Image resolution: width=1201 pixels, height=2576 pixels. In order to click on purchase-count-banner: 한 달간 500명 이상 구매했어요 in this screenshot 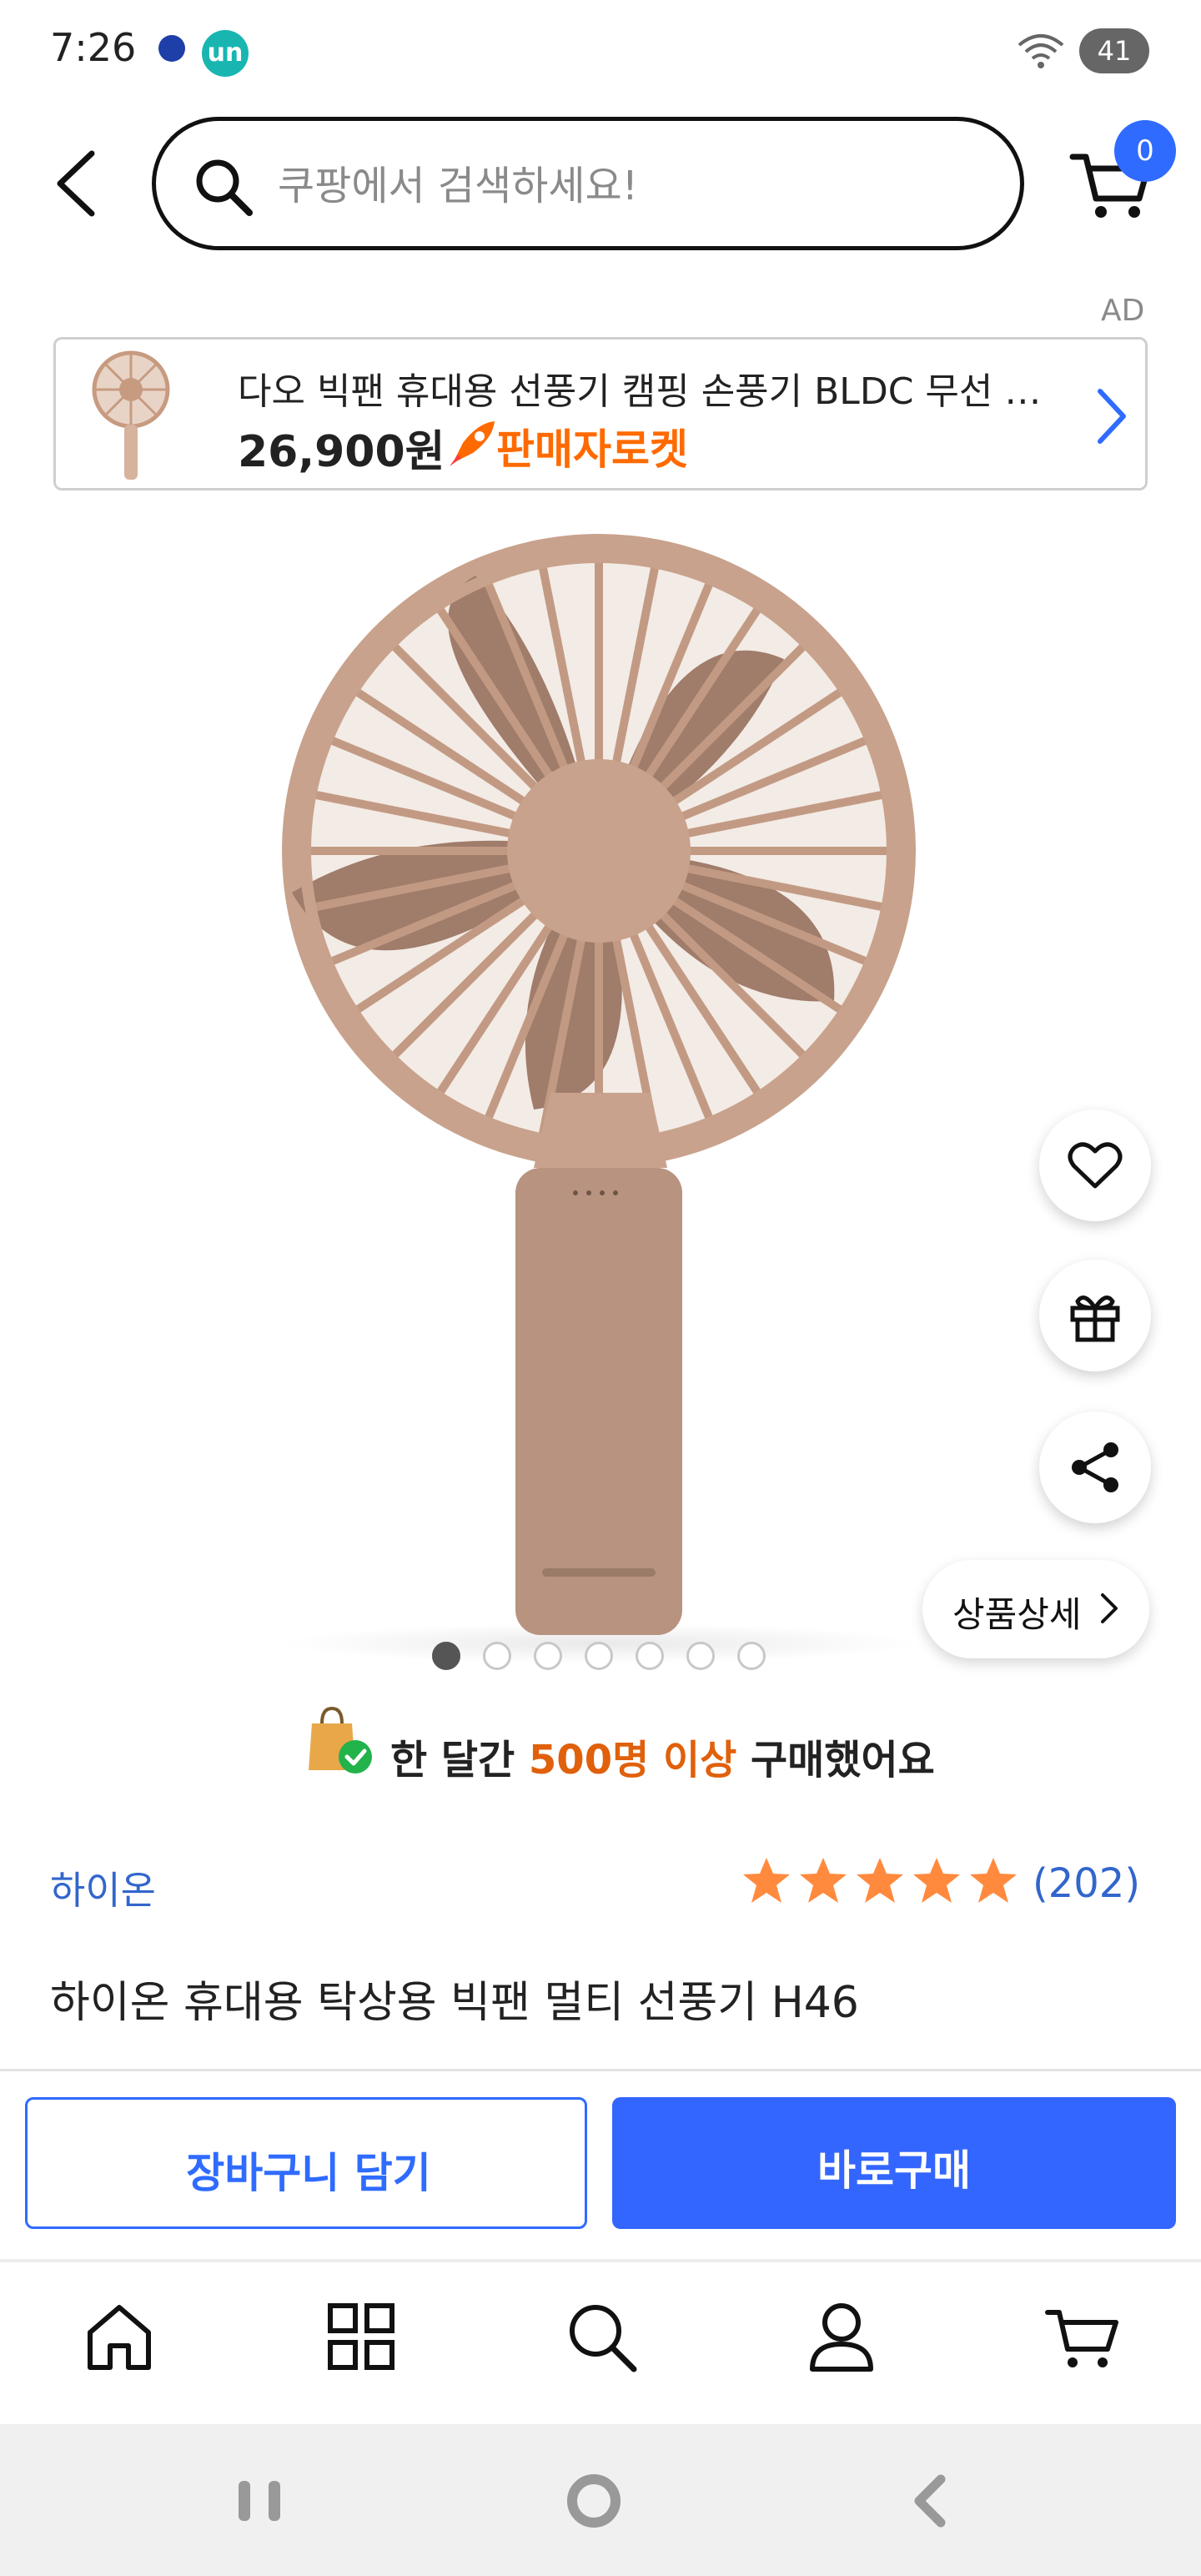, I will do `click(663, 1756)`.